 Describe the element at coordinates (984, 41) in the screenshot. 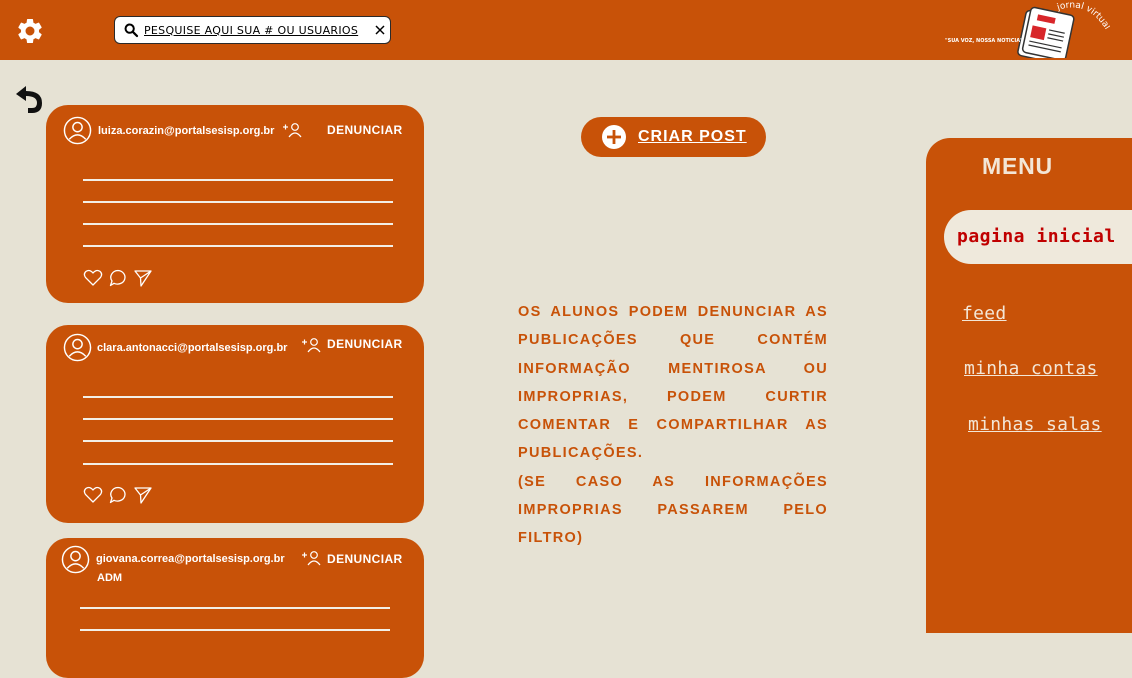

I see `logo-slogan: "SUA VOZ, NOSSA NOTICIA"` at that location.